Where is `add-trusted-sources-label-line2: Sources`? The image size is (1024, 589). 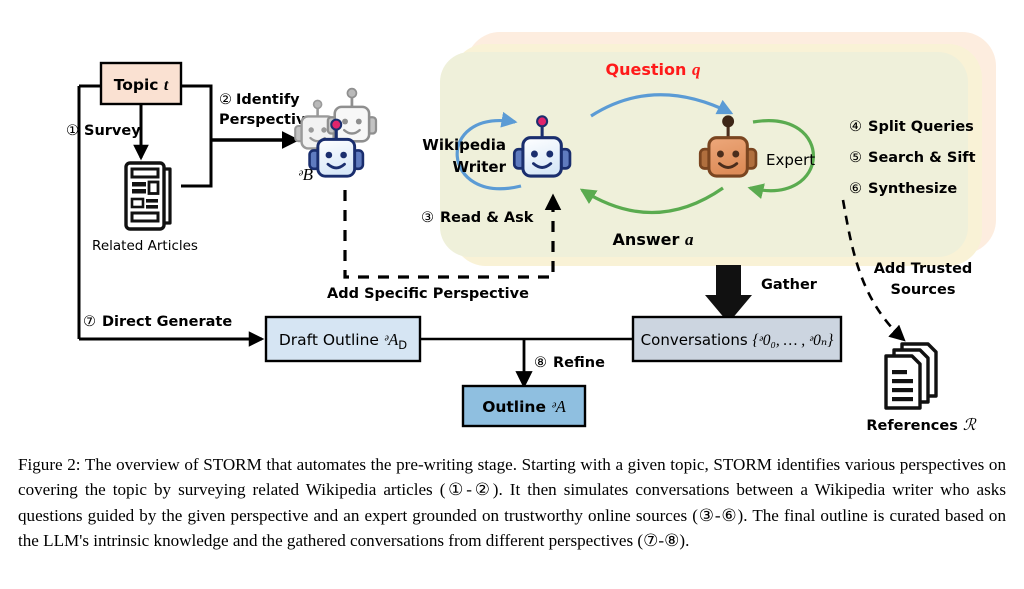
add-trusted-sources-label-line2: Sources is located at coordinates (923, 290).